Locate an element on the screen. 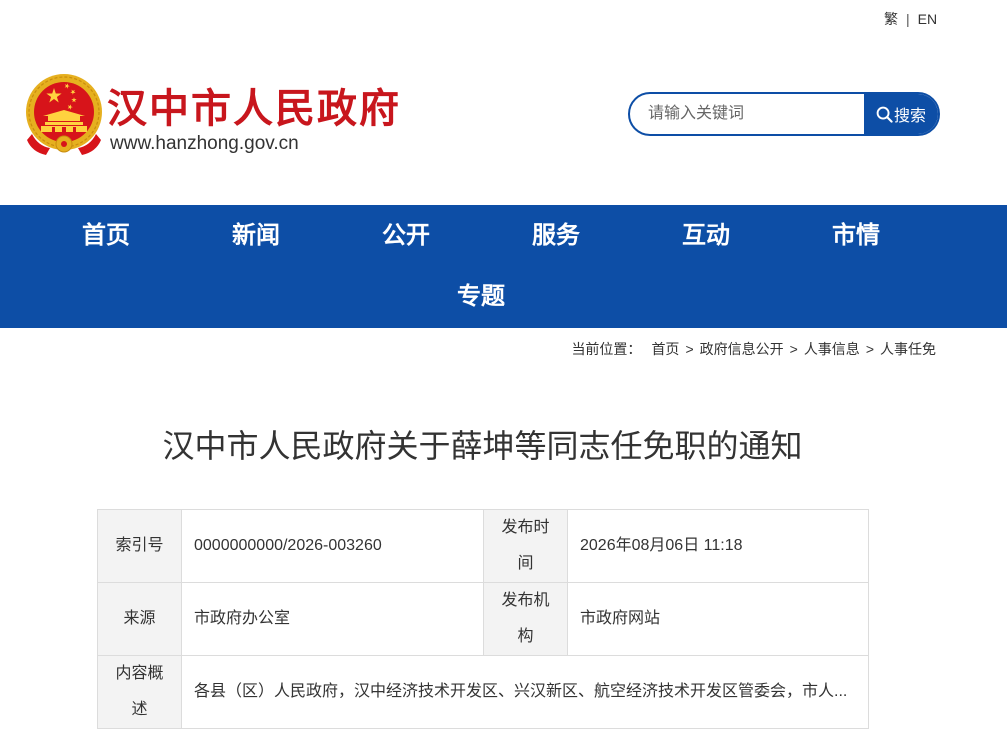 The image size is (1007, 754). breadcrumb-label: 当前位置： is located at coordinates (606, 349).